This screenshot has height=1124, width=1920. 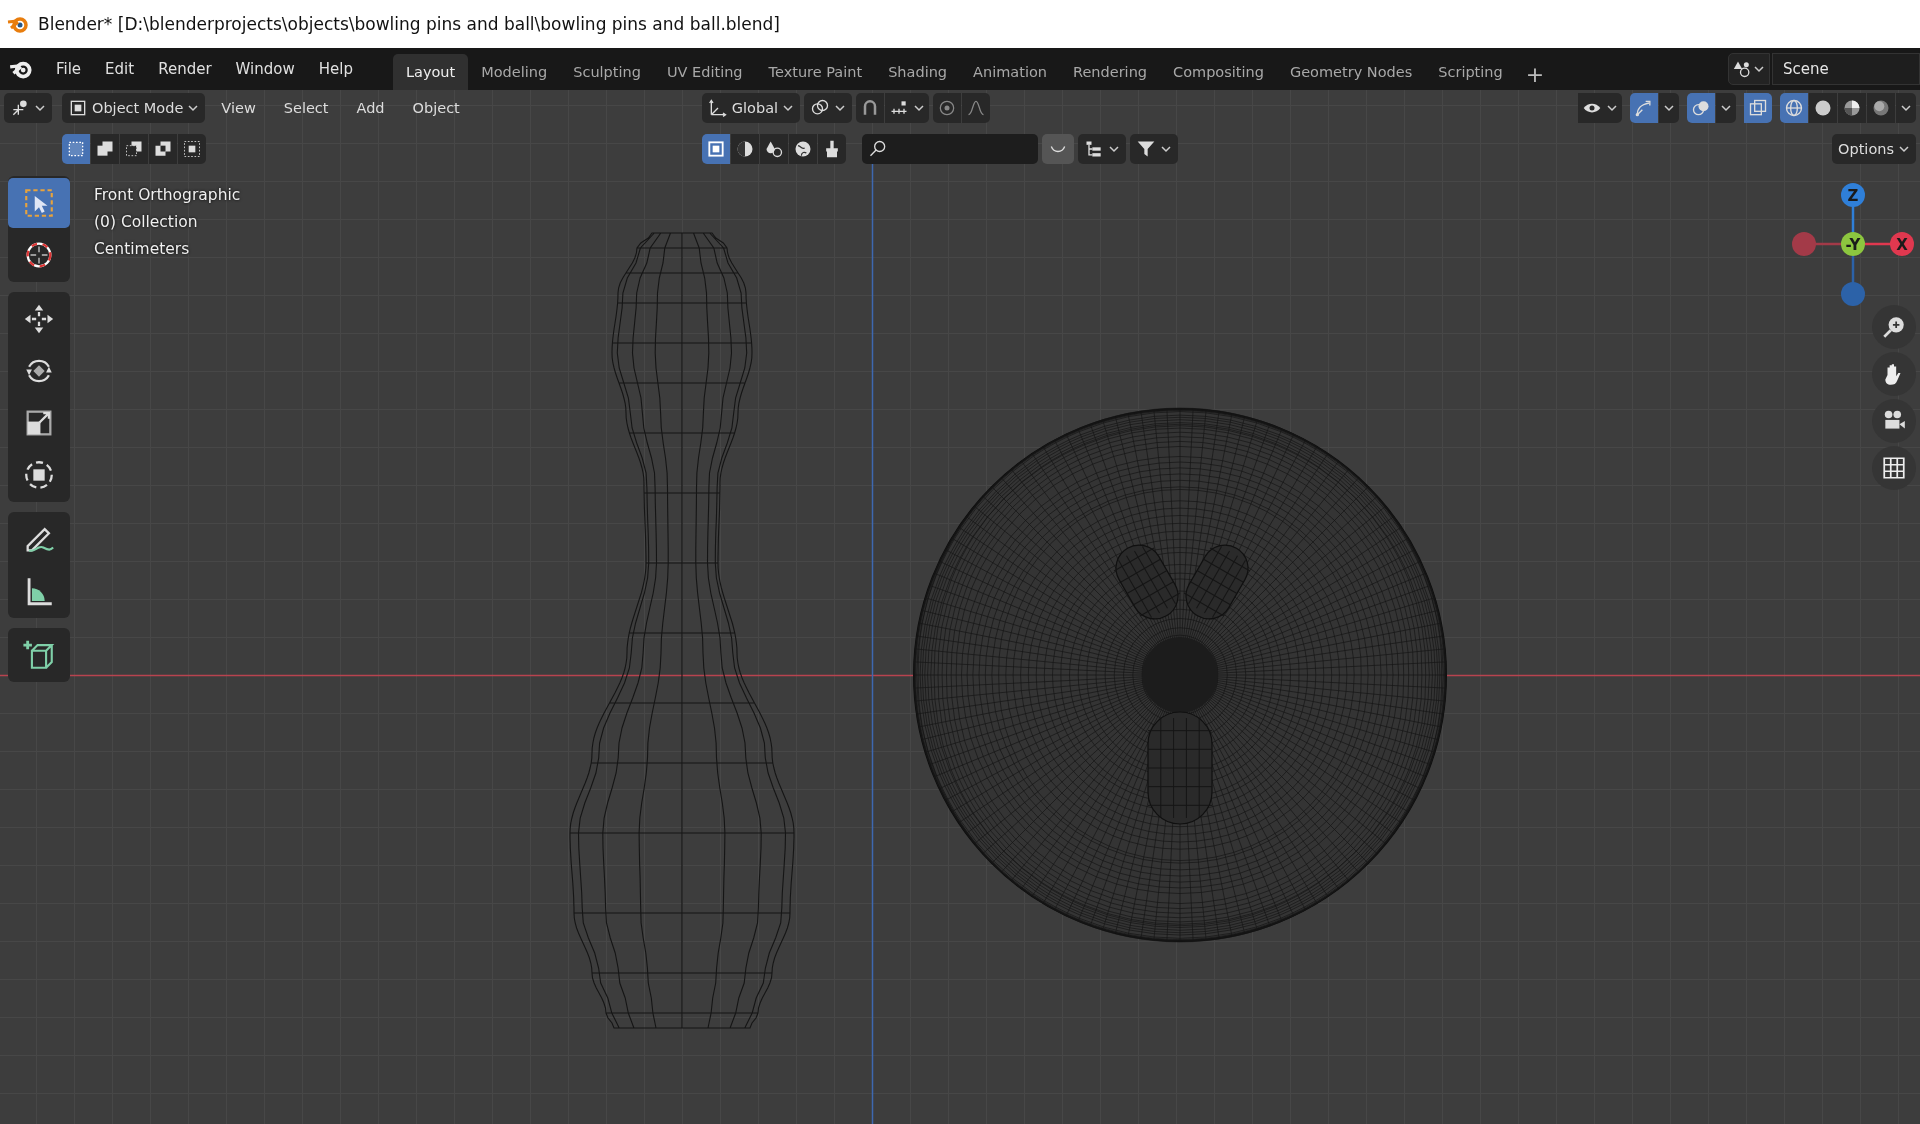 What do you see at coordinates (717, 108) in the screenshot?
I see `orientation-icon` at bounding box center [717, 108].